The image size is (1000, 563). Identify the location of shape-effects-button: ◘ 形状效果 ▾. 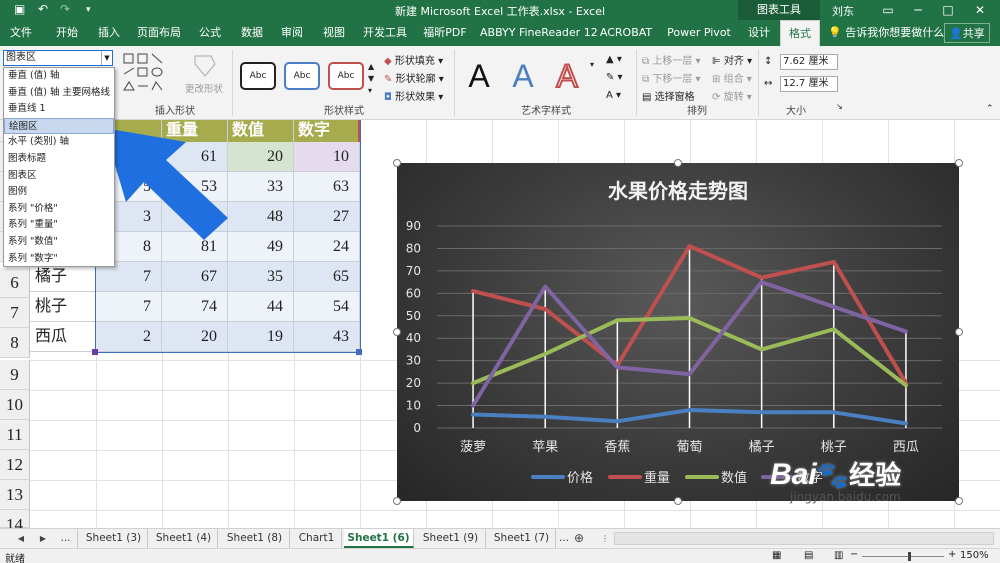
(413, 95).